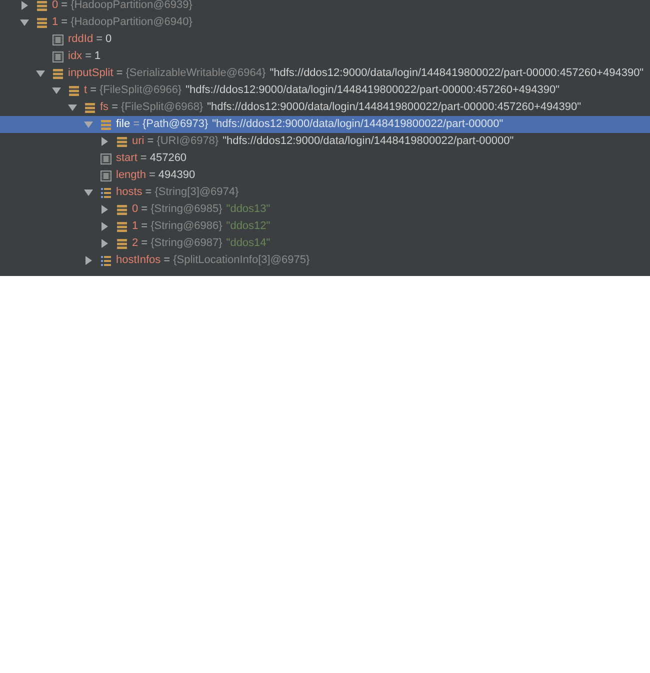 This screenshot has width=650, height=673. What do you see at coordinates (186, 226) in the screenshot?
I see `object-reference: {String@6986}` at bounding box center [186, 226].